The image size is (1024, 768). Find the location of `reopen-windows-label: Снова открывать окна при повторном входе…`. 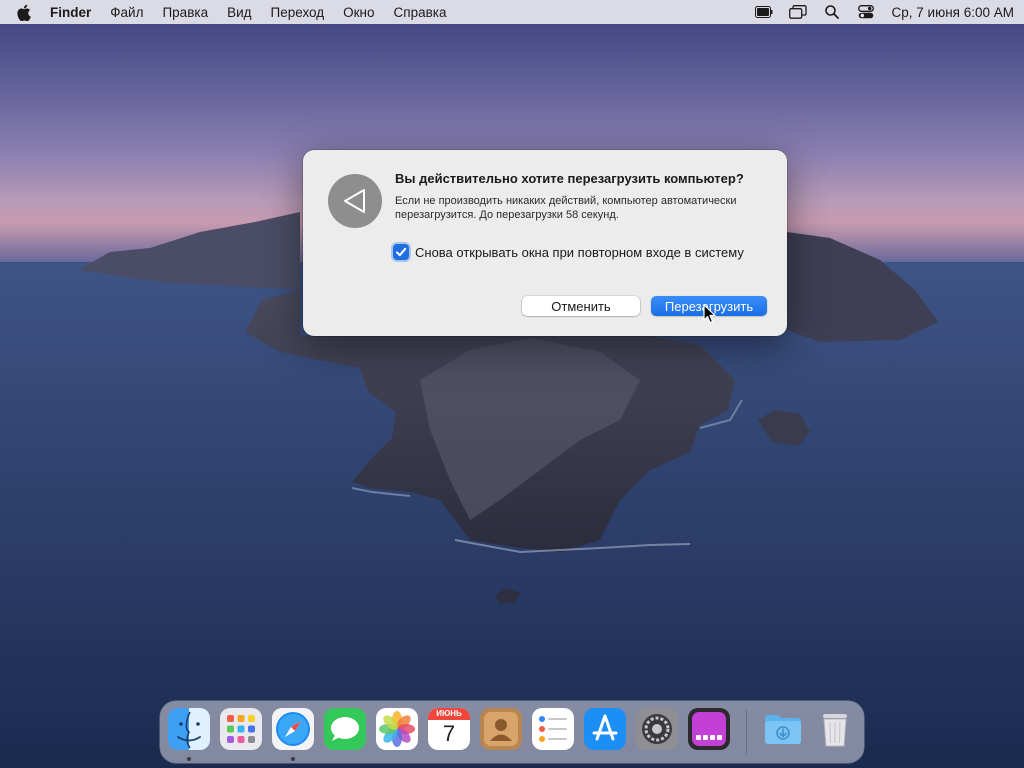

reopen-windows-label: Снова открывать окна при повторном входе… is located at coordinates (579, 252).